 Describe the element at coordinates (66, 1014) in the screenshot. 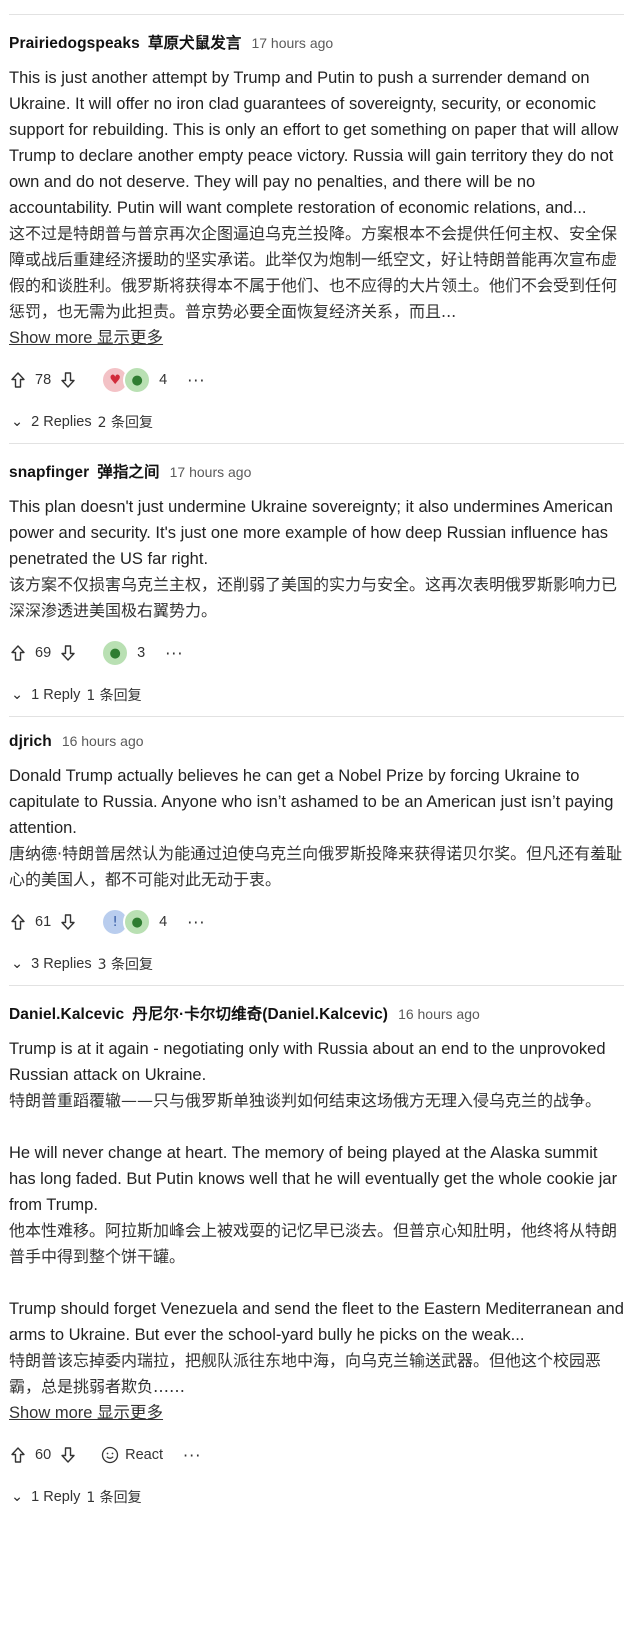

I see `author-name-en: Daniel.Kalcevic` at that location.